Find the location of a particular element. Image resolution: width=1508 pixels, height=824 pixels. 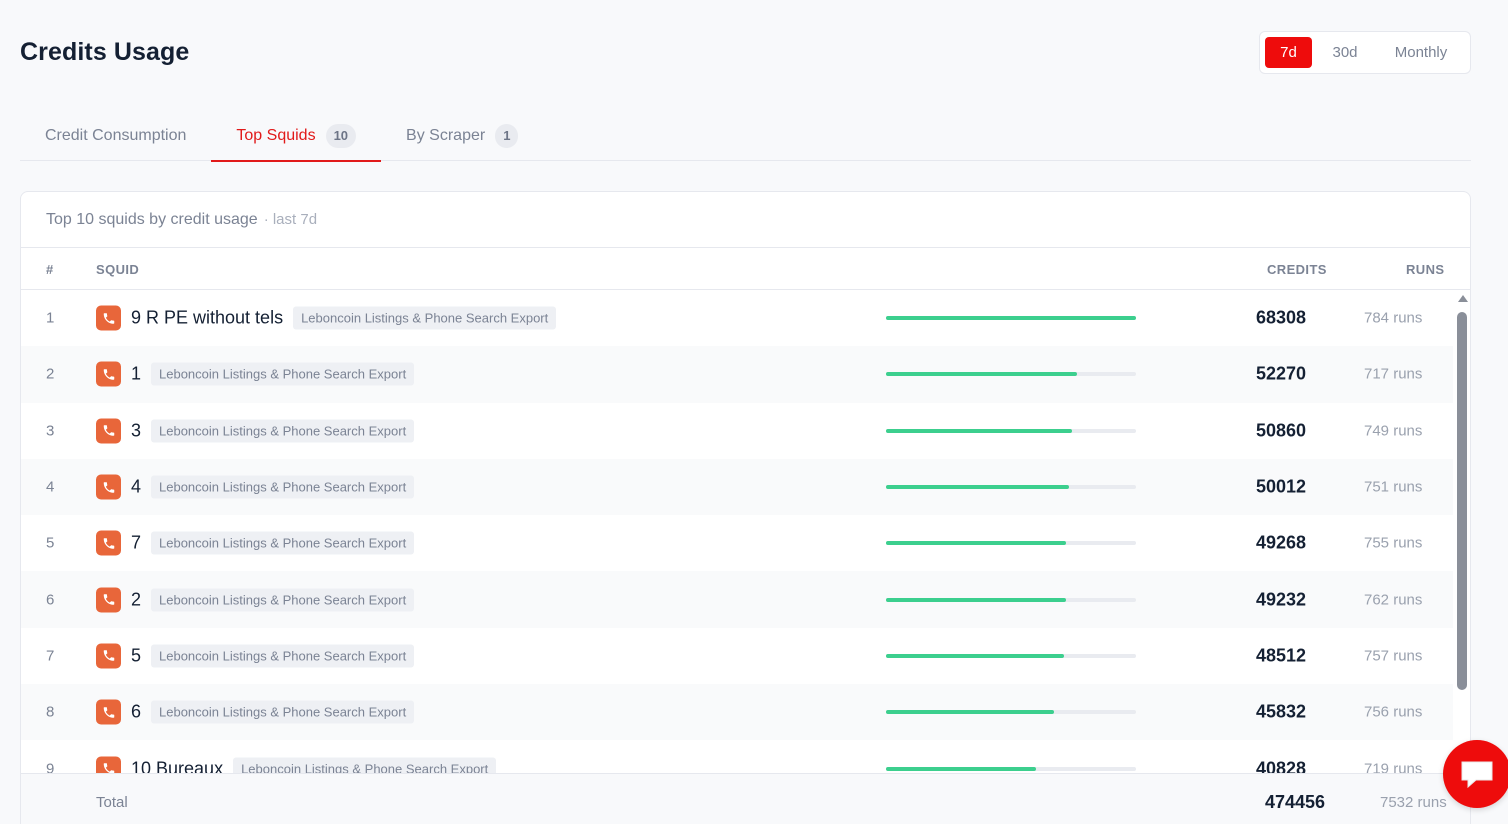

row-rank: 9 is located at coordinates (50, 767).